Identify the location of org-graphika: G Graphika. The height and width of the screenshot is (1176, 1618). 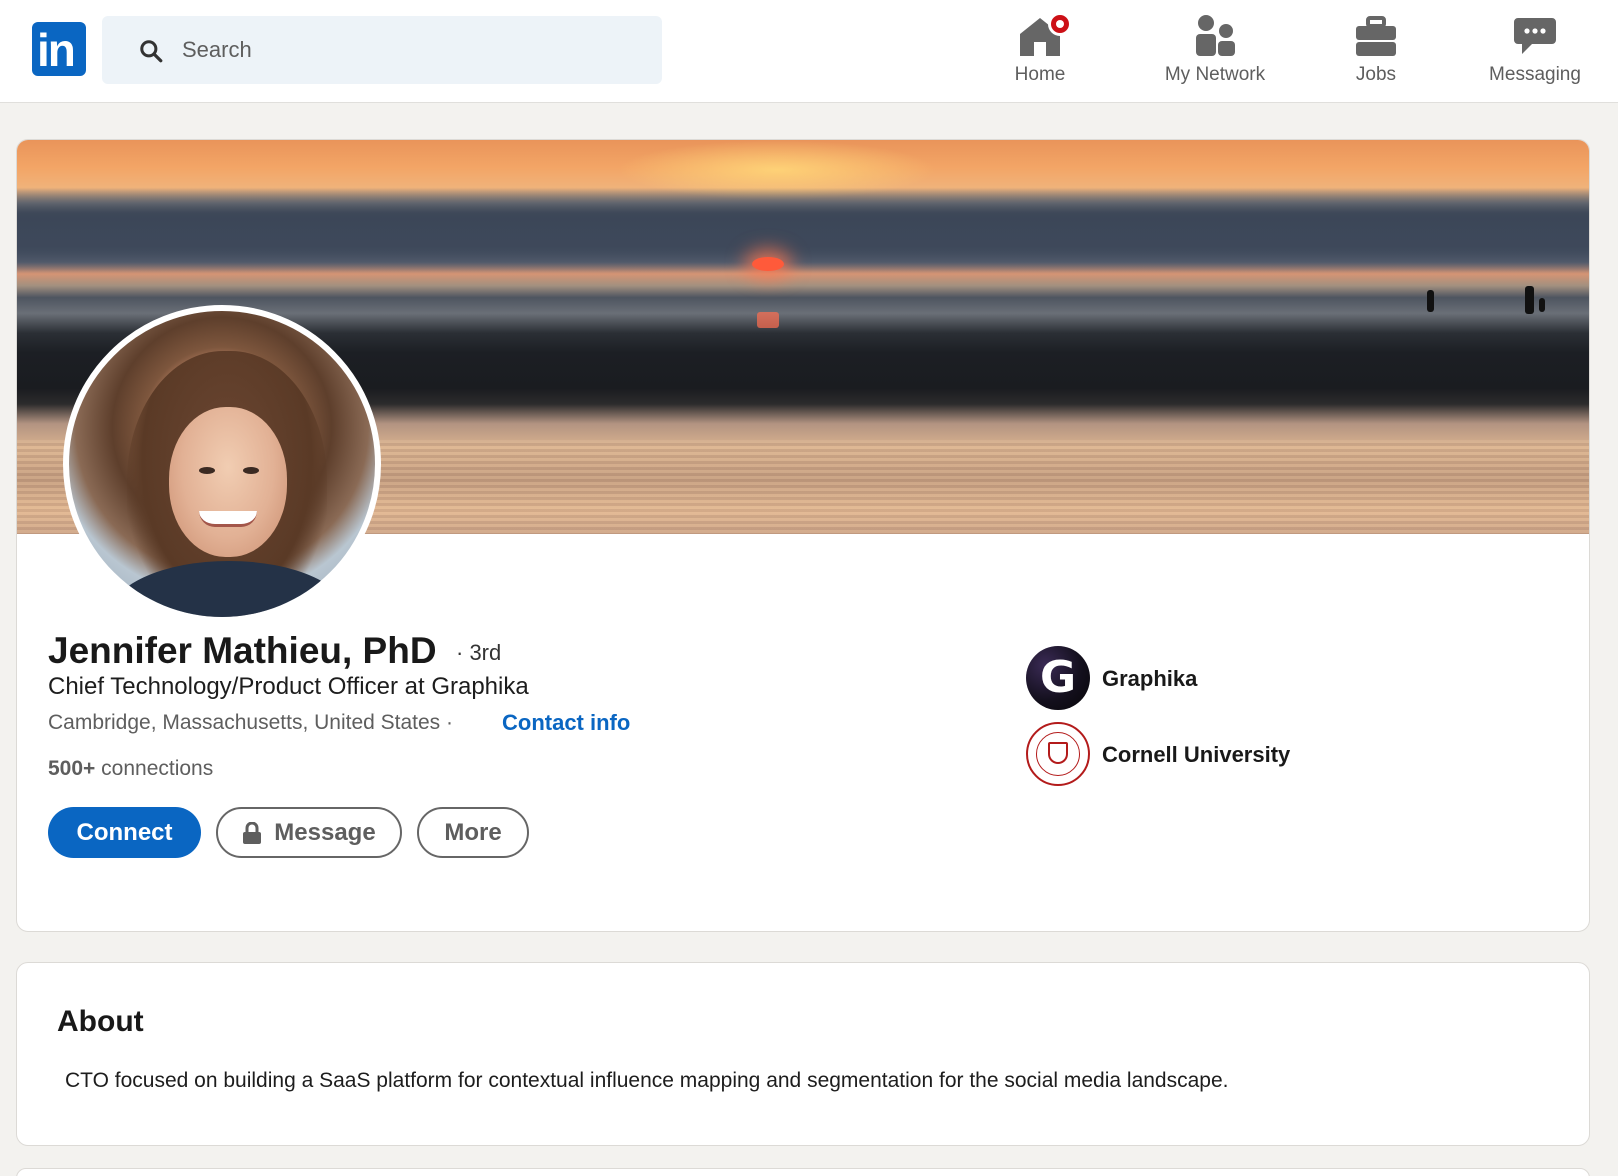
(1216, 678).